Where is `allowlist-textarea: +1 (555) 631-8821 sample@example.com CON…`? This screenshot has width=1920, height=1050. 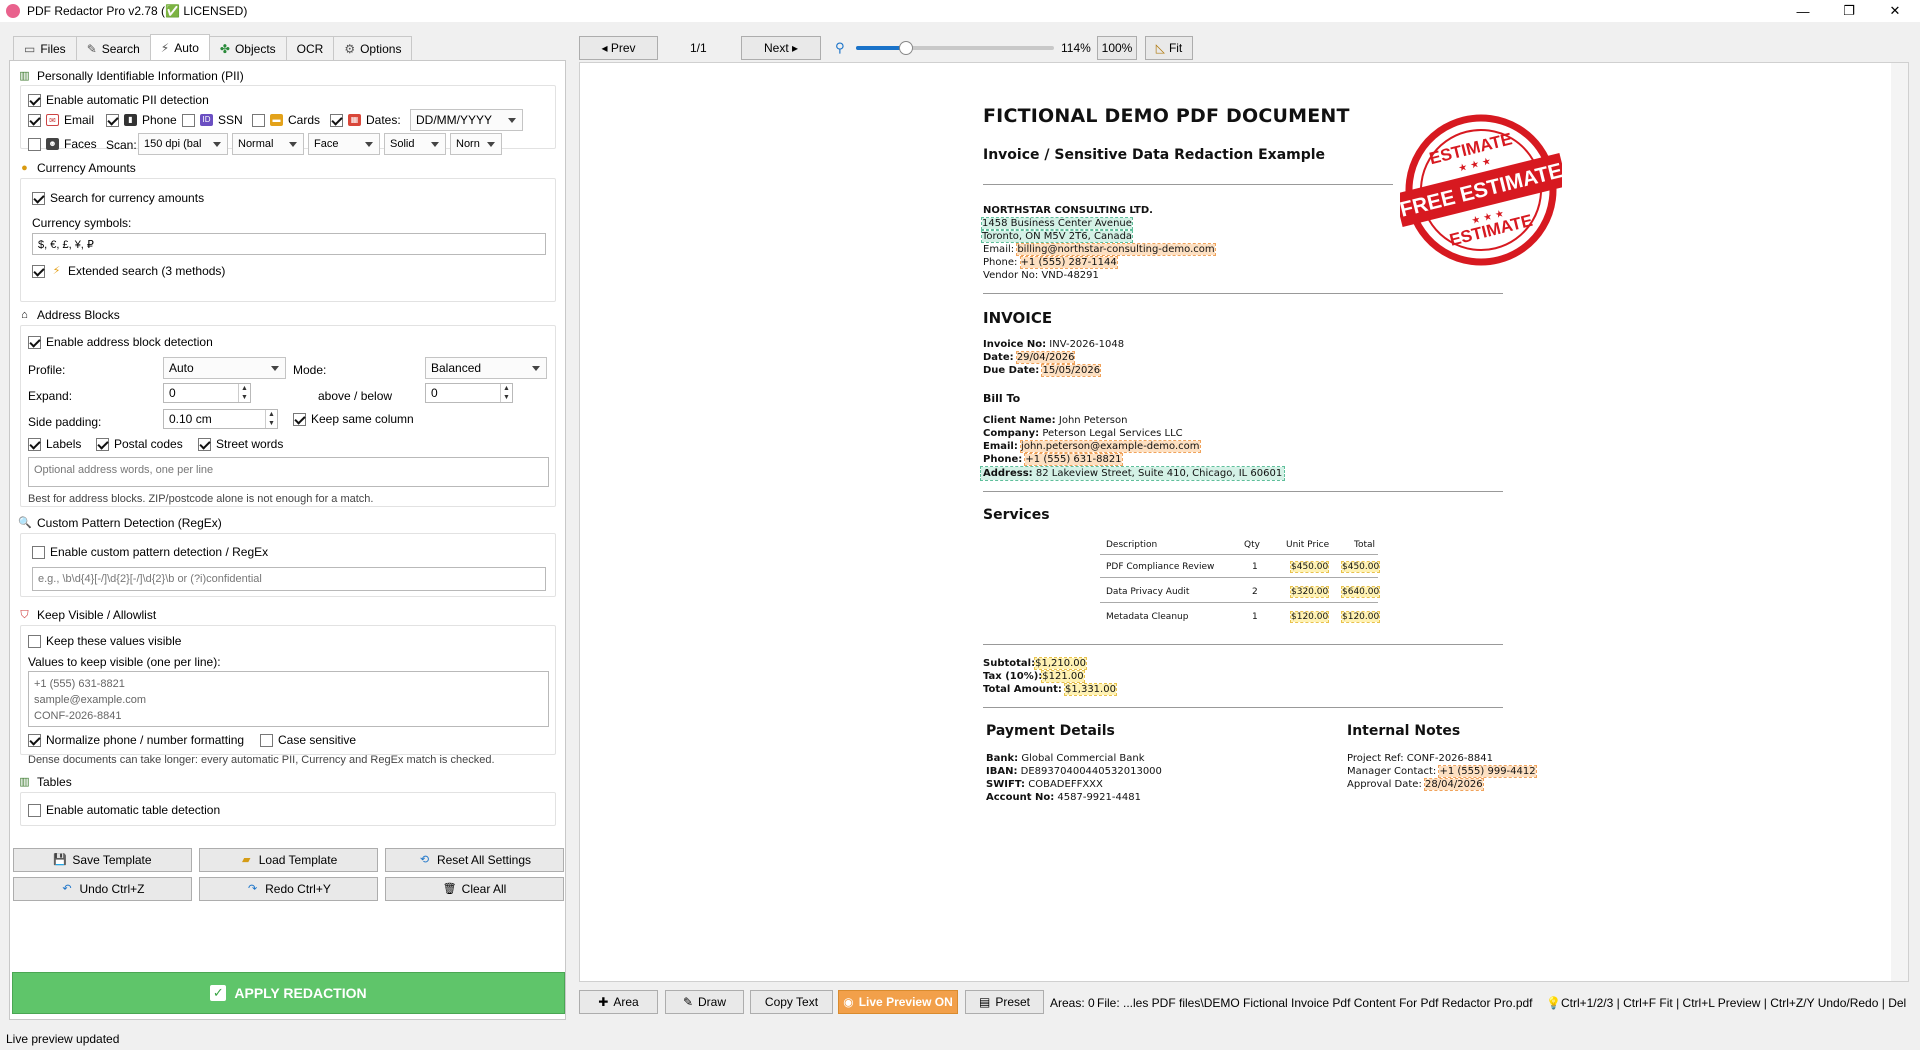 allowlist-textarea: +1 (555) 631-8821 sample@example.com CON… is located at coordinates (288, 699).